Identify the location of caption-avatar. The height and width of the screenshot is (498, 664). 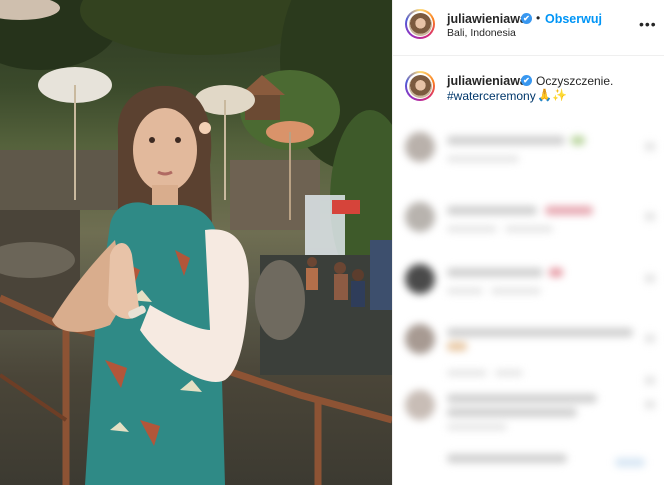
(420, 86).